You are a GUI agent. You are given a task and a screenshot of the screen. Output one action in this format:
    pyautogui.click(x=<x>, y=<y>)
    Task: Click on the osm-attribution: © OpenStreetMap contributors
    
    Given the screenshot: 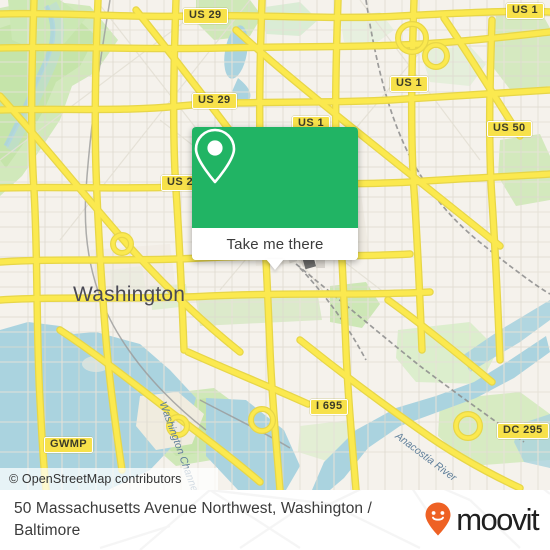 What is the action you would take?
    pyautogui.click(x=109, y=479)
    